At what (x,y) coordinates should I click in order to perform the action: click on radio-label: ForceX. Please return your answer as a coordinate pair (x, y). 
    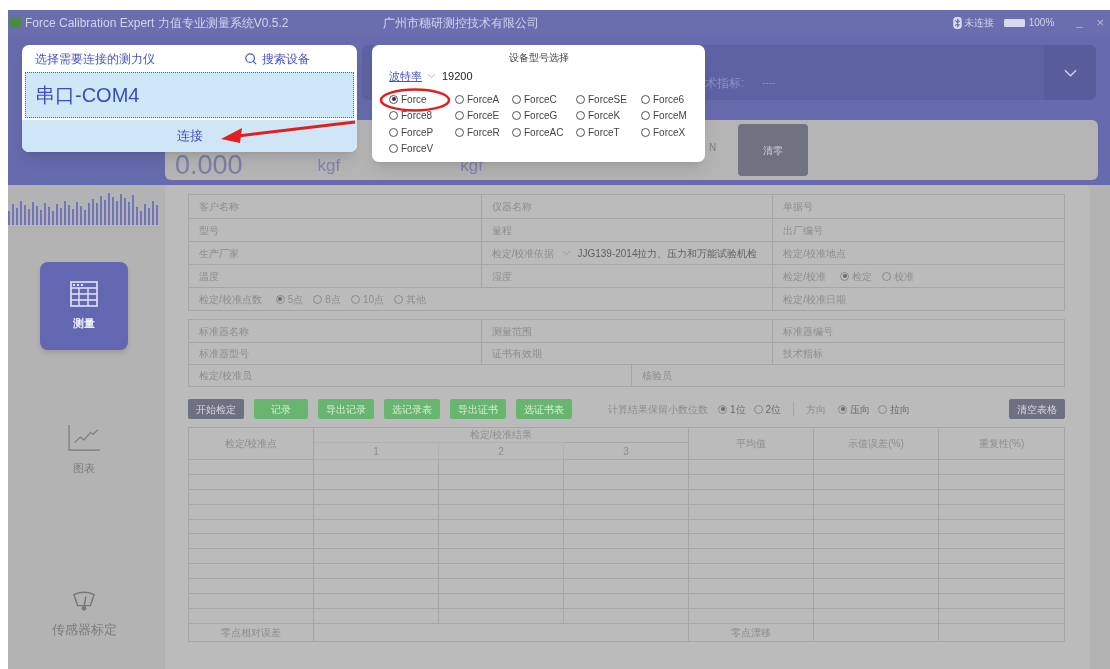
    Looking at the image, I should click on (669, 132).